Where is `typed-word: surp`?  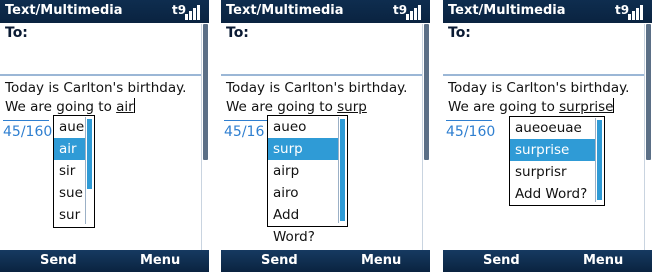 typed-word: surp is located at coordinates (352, 107).